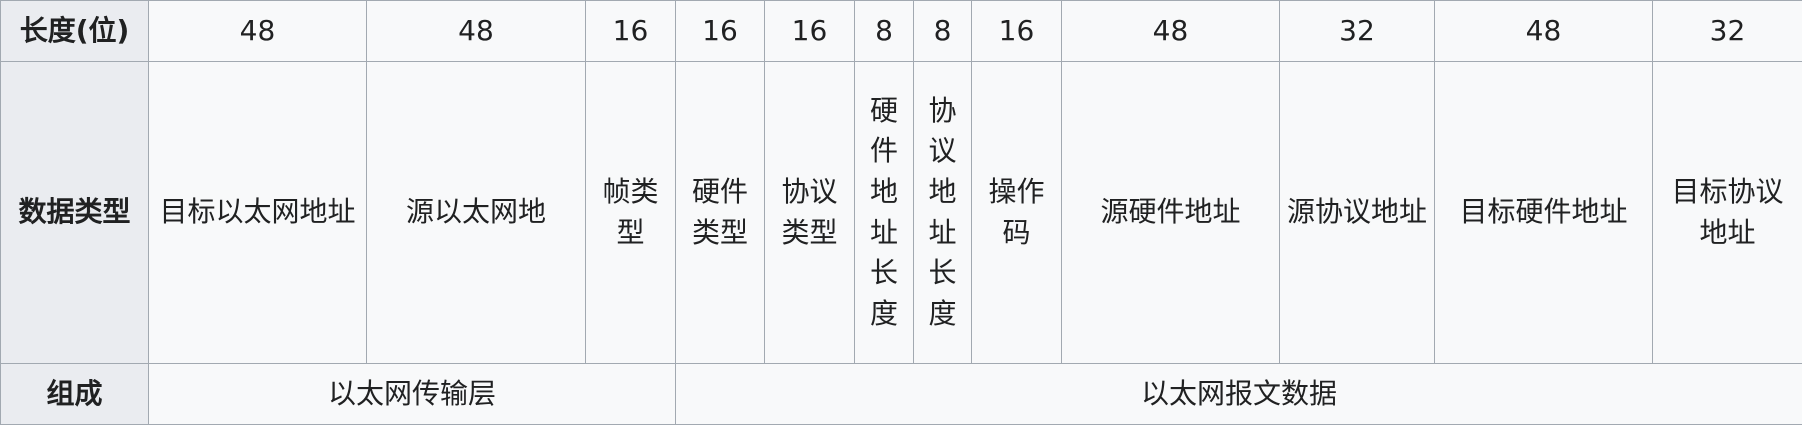 This screenshot has height=425, width=1802. Describe the element at coordinates (631, 213) in the screenshot. I see `data-type-cell: 帧类型` at that location.